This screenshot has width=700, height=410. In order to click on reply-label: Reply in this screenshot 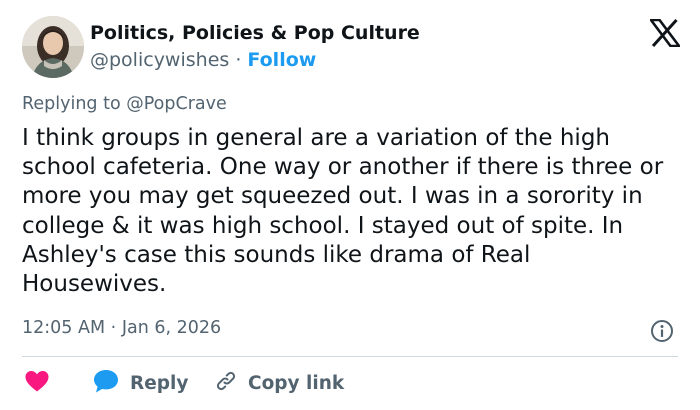, I will do `click(159, 383)`.